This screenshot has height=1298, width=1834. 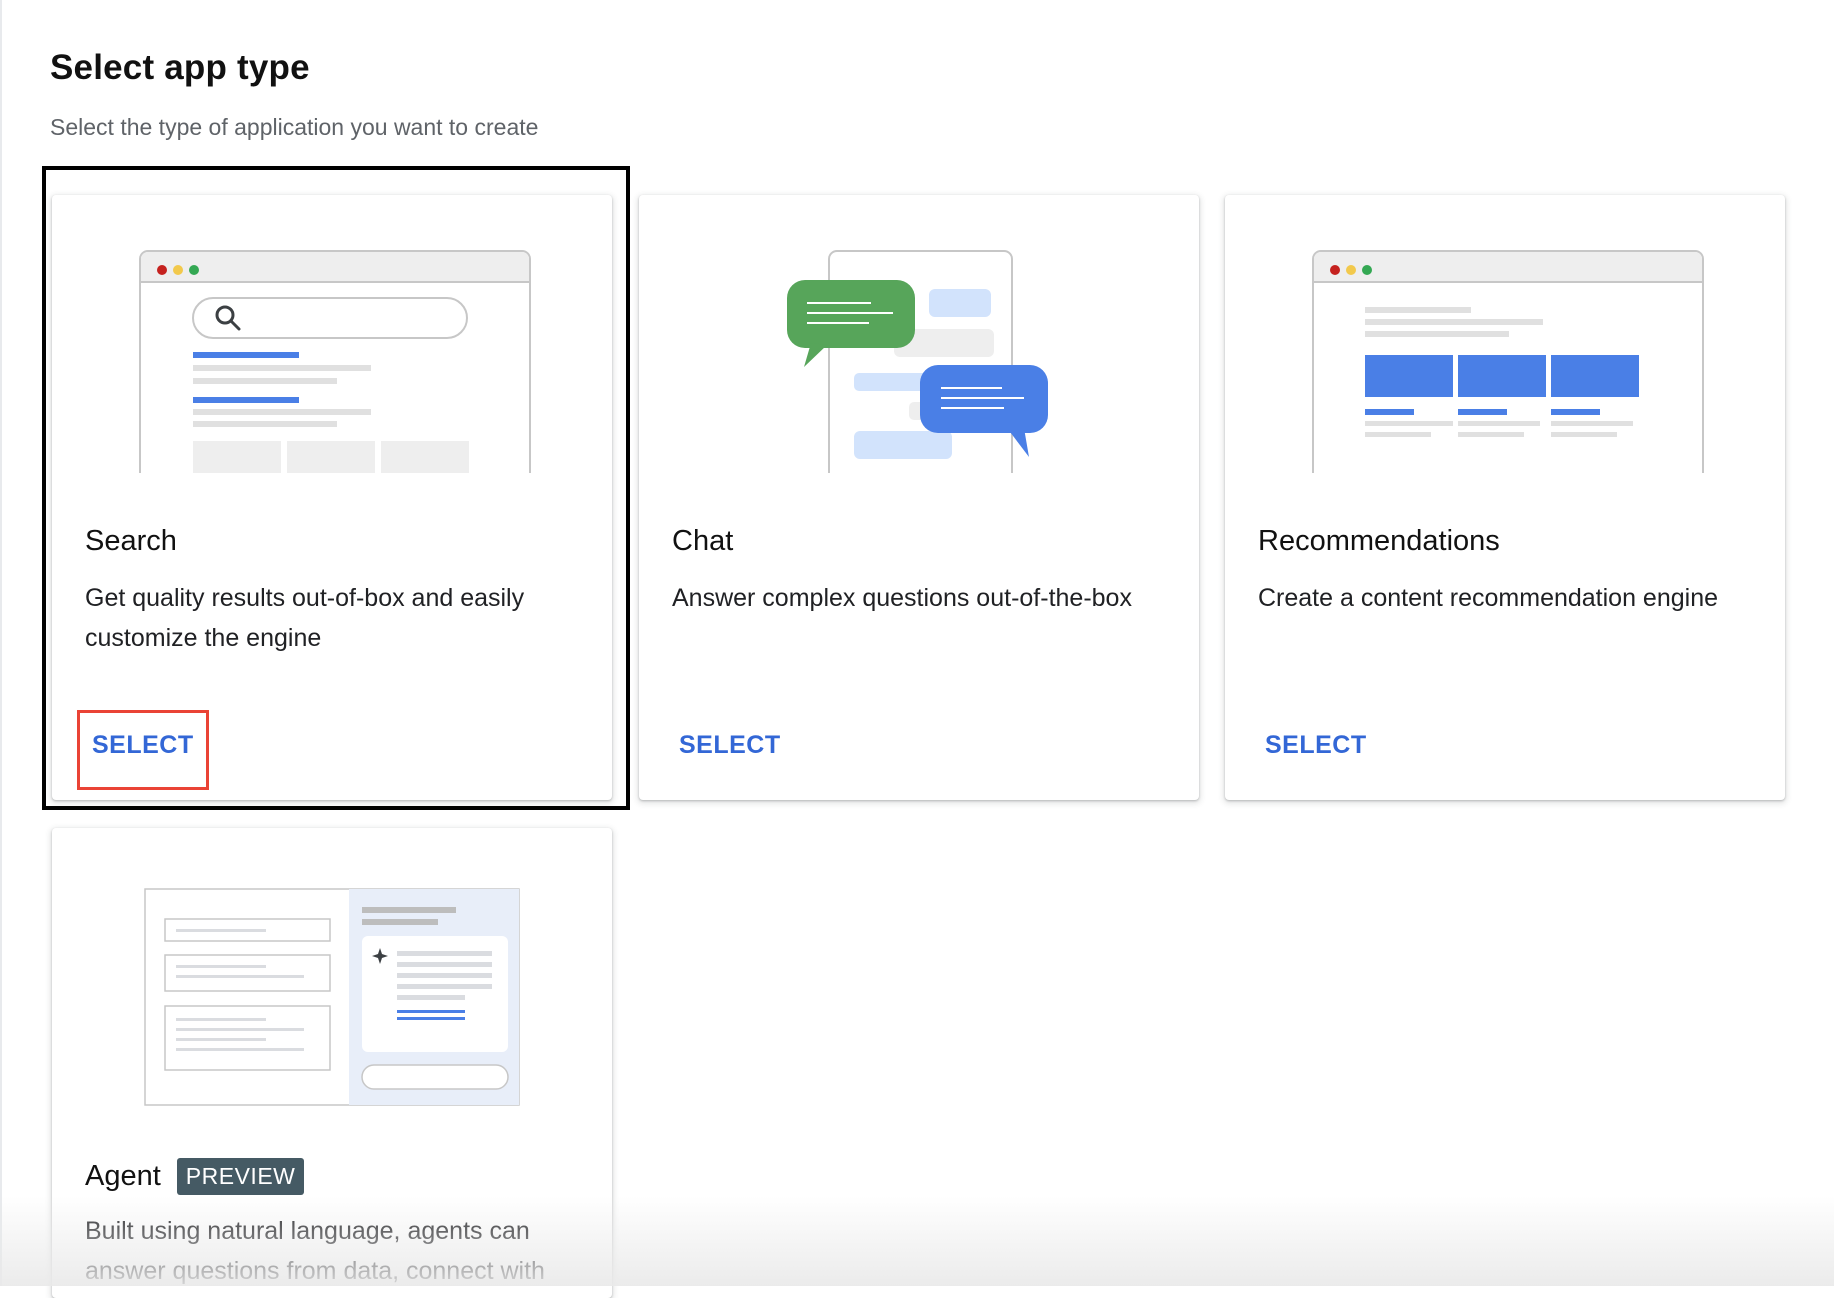 What do you see at coordinates (240, 1176) in the screenshot?
I see `preview-badge: PREVIEW` at bounding box center [240, 1176].